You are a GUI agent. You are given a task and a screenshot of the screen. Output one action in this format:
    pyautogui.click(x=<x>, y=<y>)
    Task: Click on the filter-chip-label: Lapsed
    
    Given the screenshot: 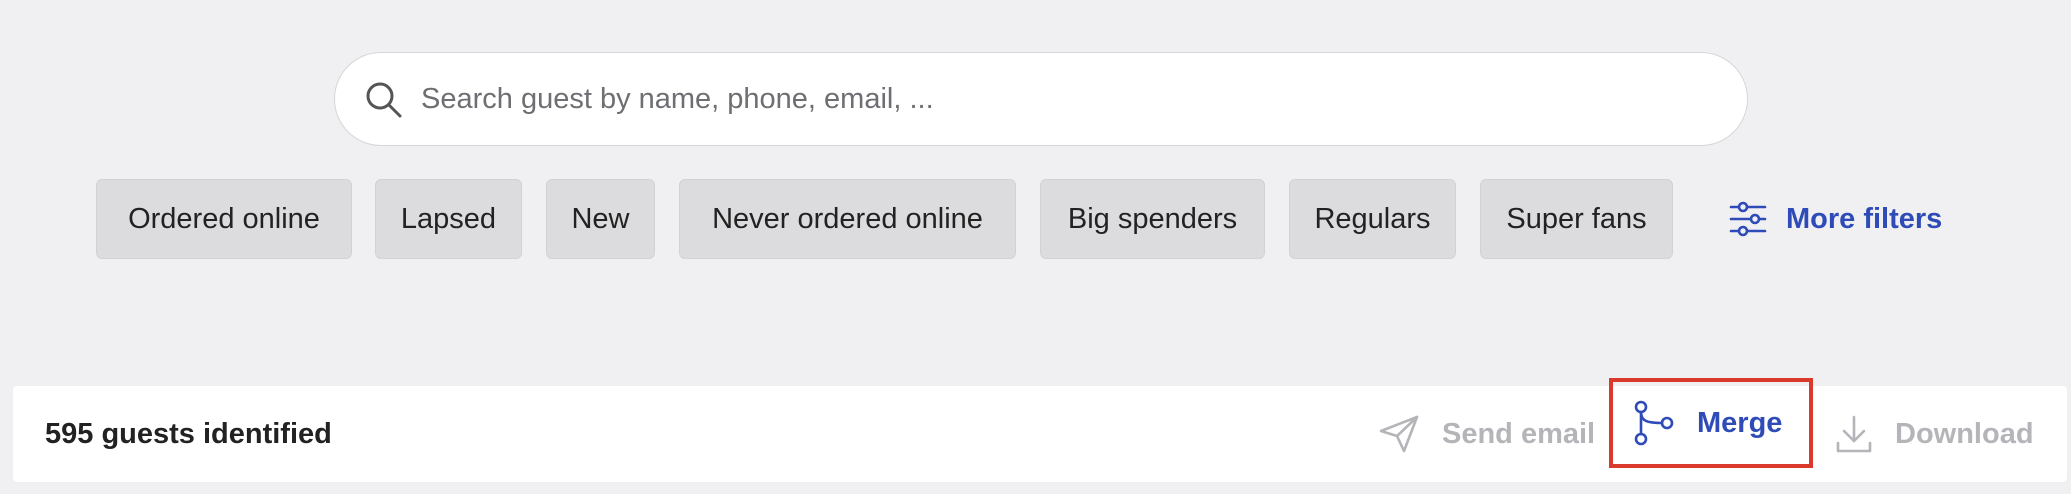 What is the action you would take?
    pyautogui.click(x=448, y=218)
    